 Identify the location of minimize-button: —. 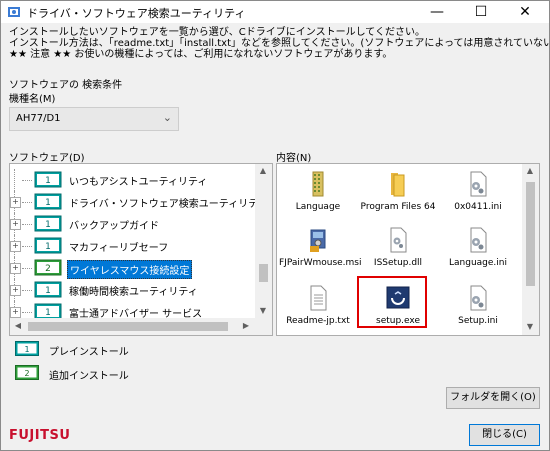
(437, 12).